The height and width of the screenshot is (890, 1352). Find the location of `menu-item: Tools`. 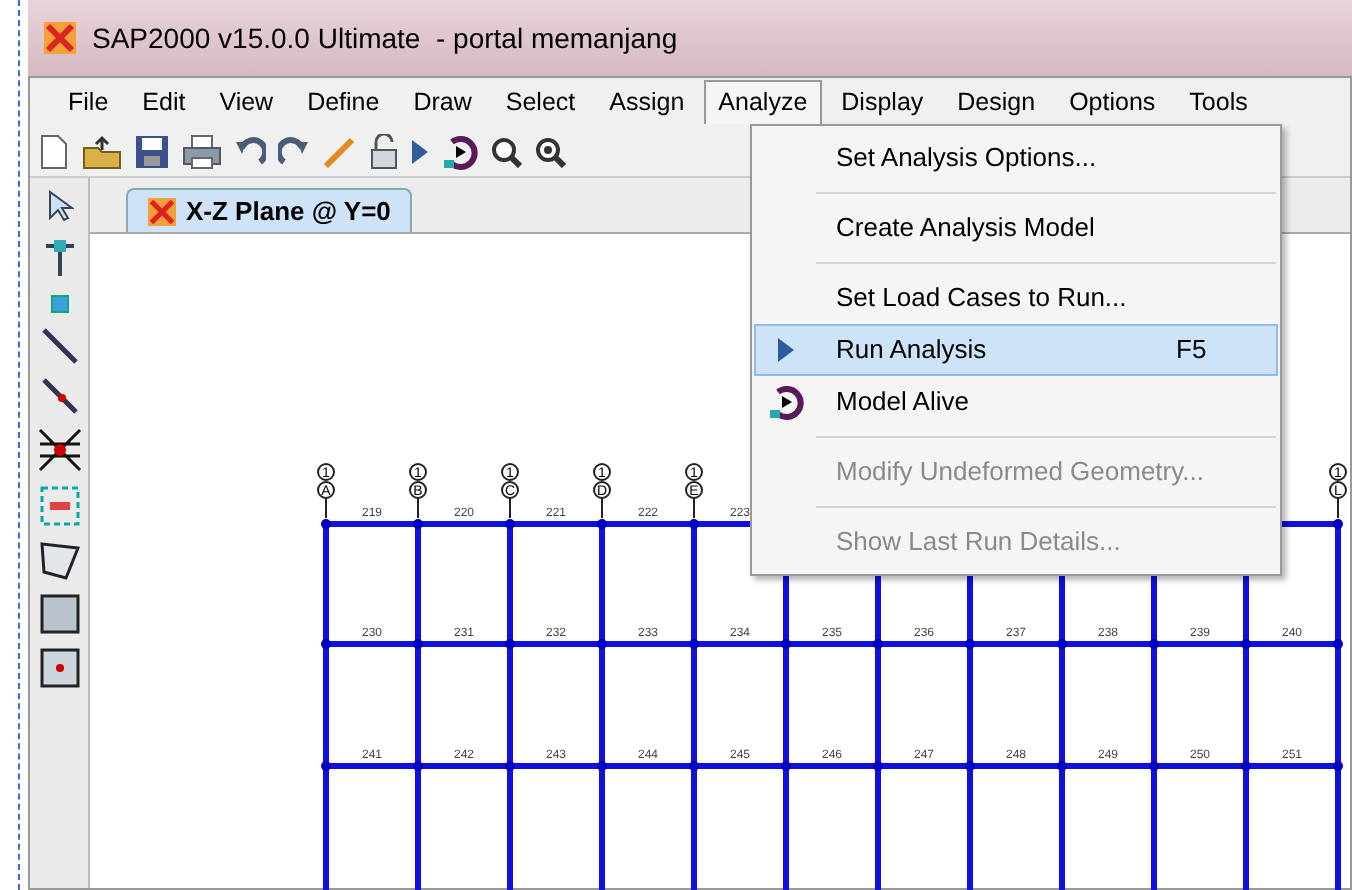

menu-item: Tools is located at coordinates (1218, 102).